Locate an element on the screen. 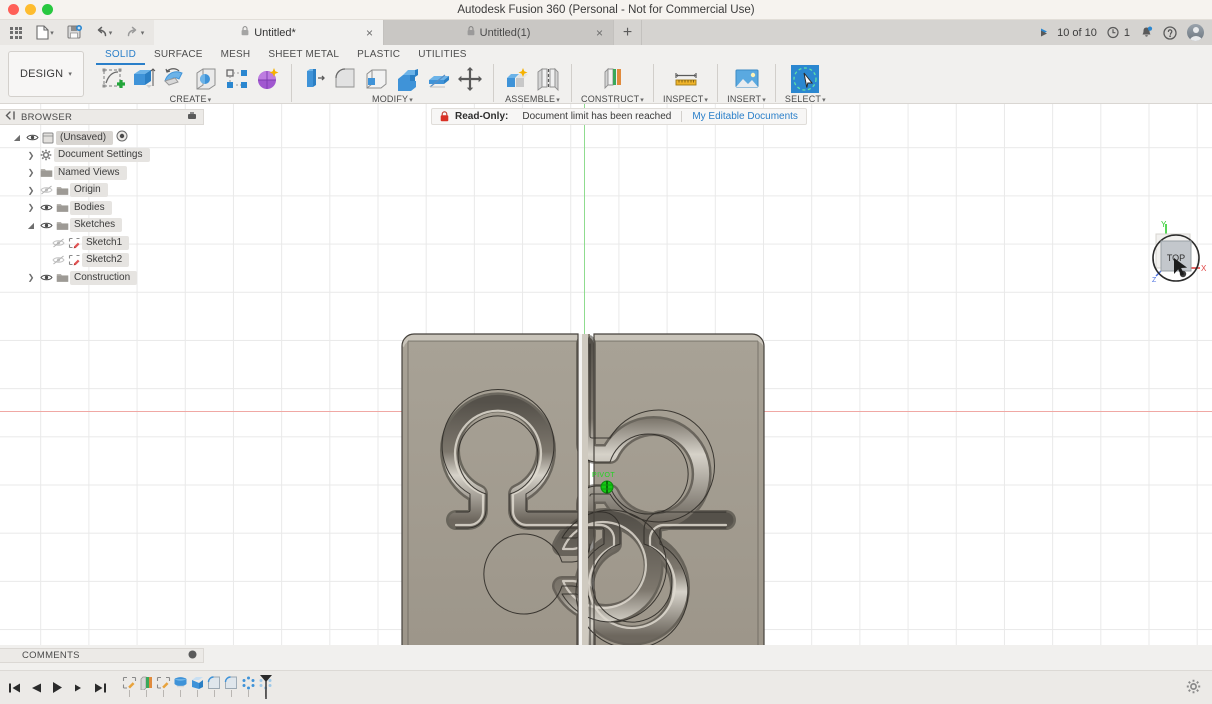 The image size is (1212, 704). step-back-button is located at coordinates (36, 688).